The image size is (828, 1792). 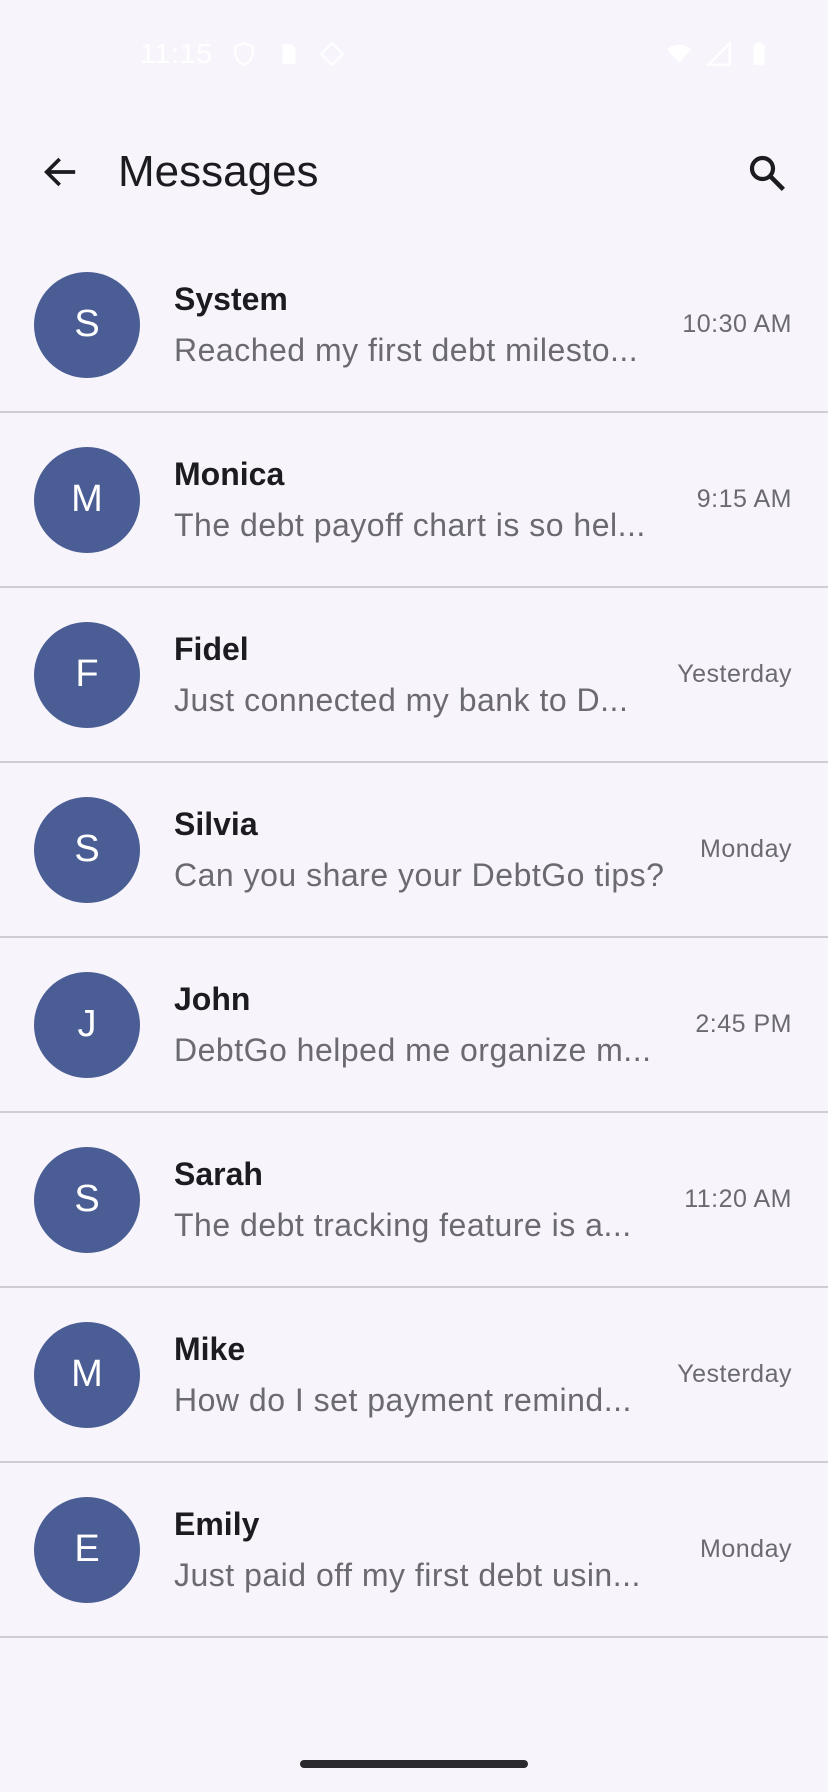 What do you see at coordinates (437, 850) in the screenshot?
I see `message-text: Silvia Can you share your DebtGo tips?` at bounding box center [437, 850].